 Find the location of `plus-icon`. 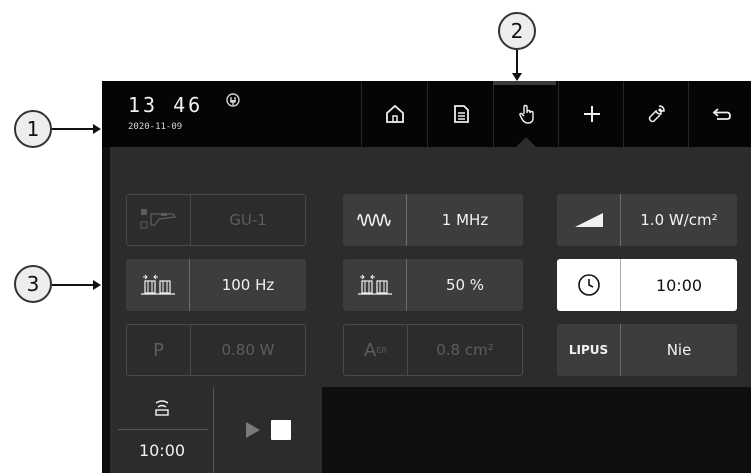

plus-icon is located at coordinates (591, 114).